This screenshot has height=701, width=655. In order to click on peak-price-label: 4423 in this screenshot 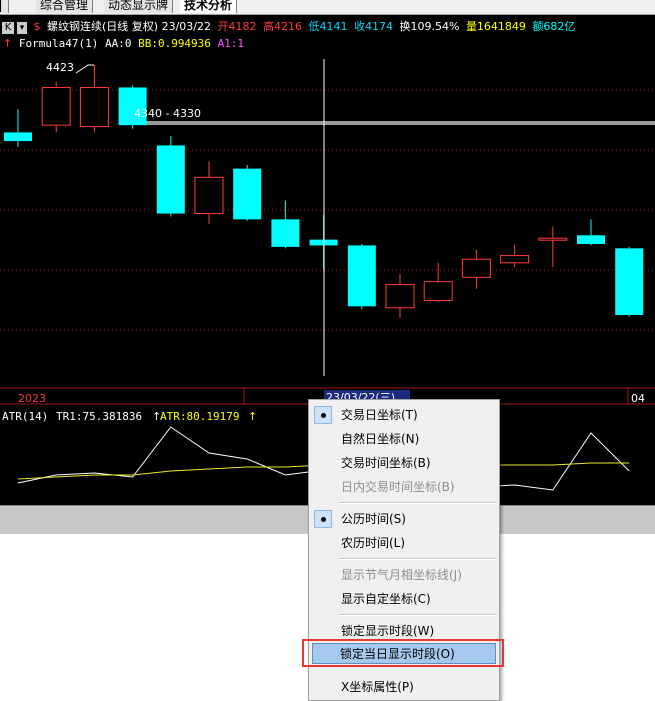, I will do `click(60, 67)`.